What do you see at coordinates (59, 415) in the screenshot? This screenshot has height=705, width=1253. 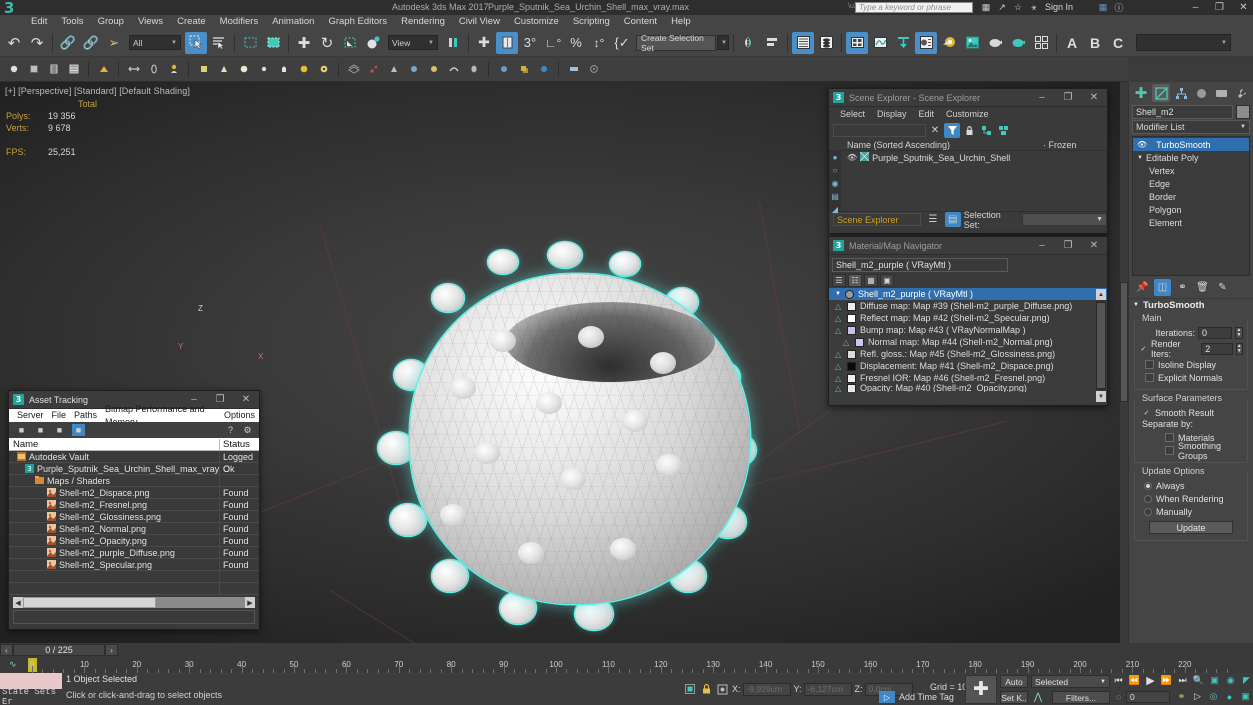 I see `menu-file: File` at bounding box center [59, 415].